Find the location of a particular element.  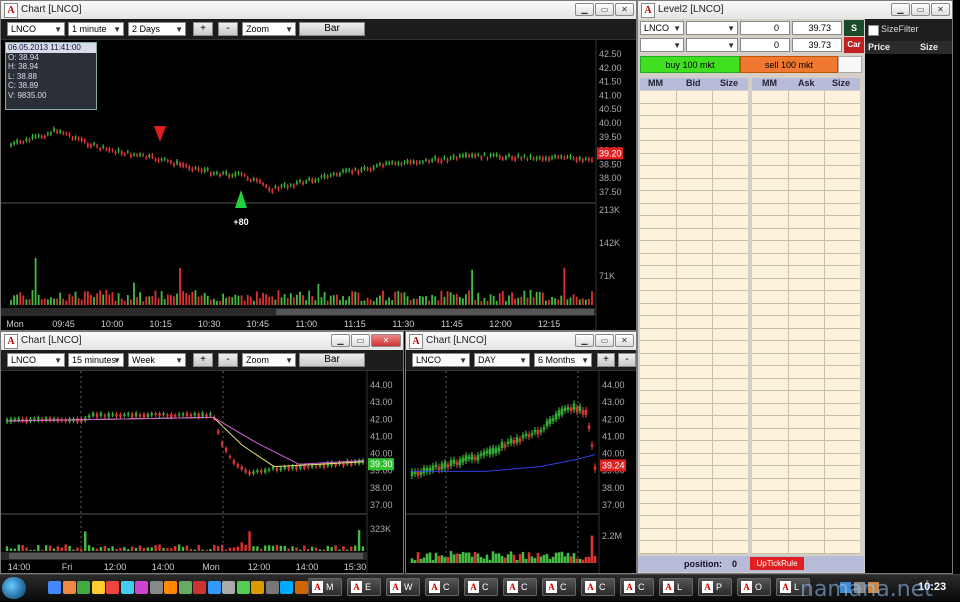

range-select: 2 Days ▼ is located at coordinates (157, 29).